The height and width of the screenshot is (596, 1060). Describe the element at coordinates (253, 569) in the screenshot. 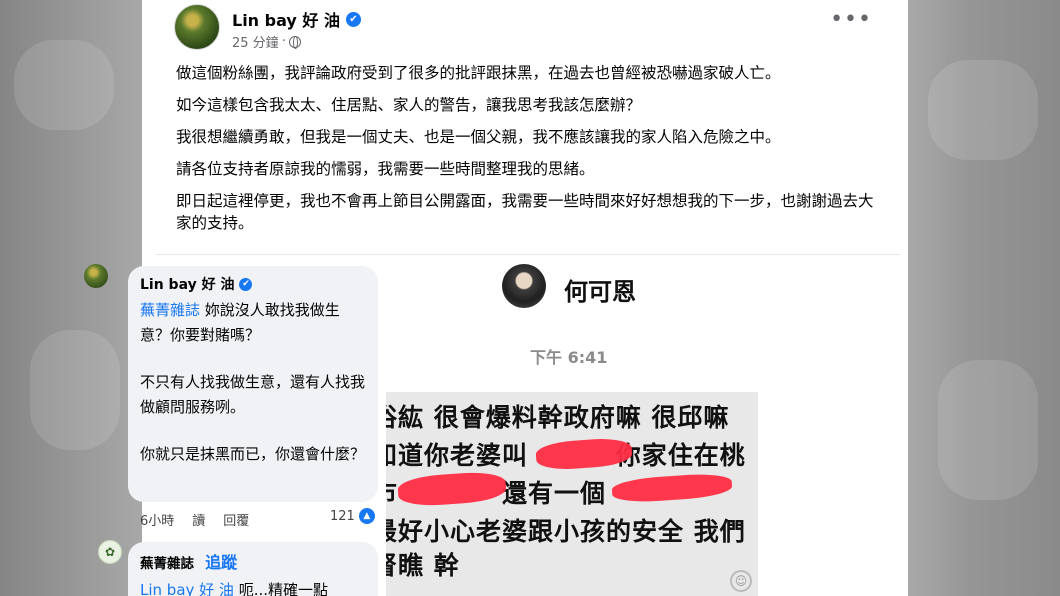

I see `reply-bubble: 蕪菁雜誌 追蹤 Lin bay 好 油 呃...精確一點` at that location.